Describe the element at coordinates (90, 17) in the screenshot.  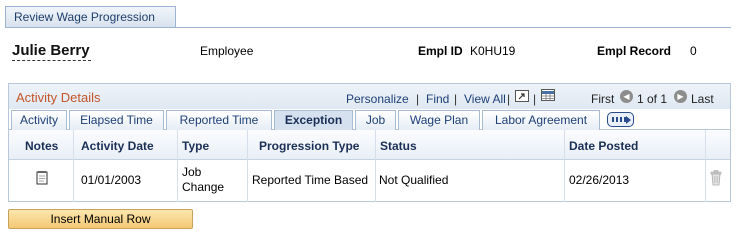
I see `page-tab-review-wage-progression: Review Wage Progression` at that location.